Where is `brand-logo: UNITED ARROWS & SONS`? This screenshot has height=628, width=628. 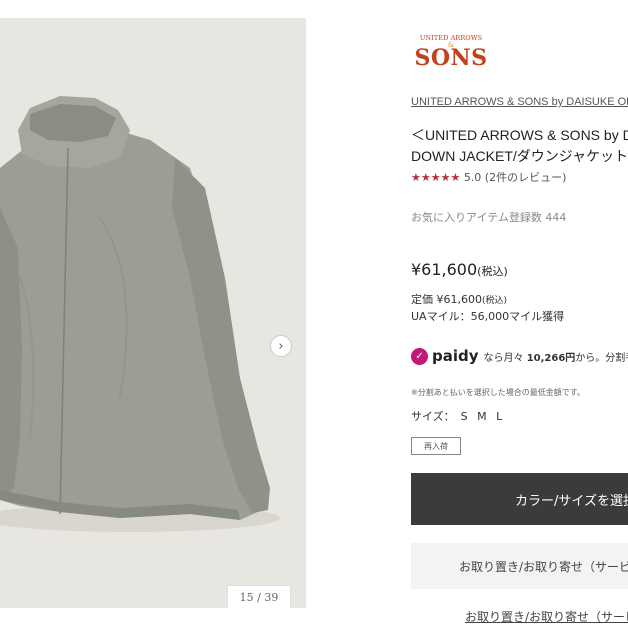 brand-logo: UNITED ARROWS & SONS is located at coordinates (451, 52).